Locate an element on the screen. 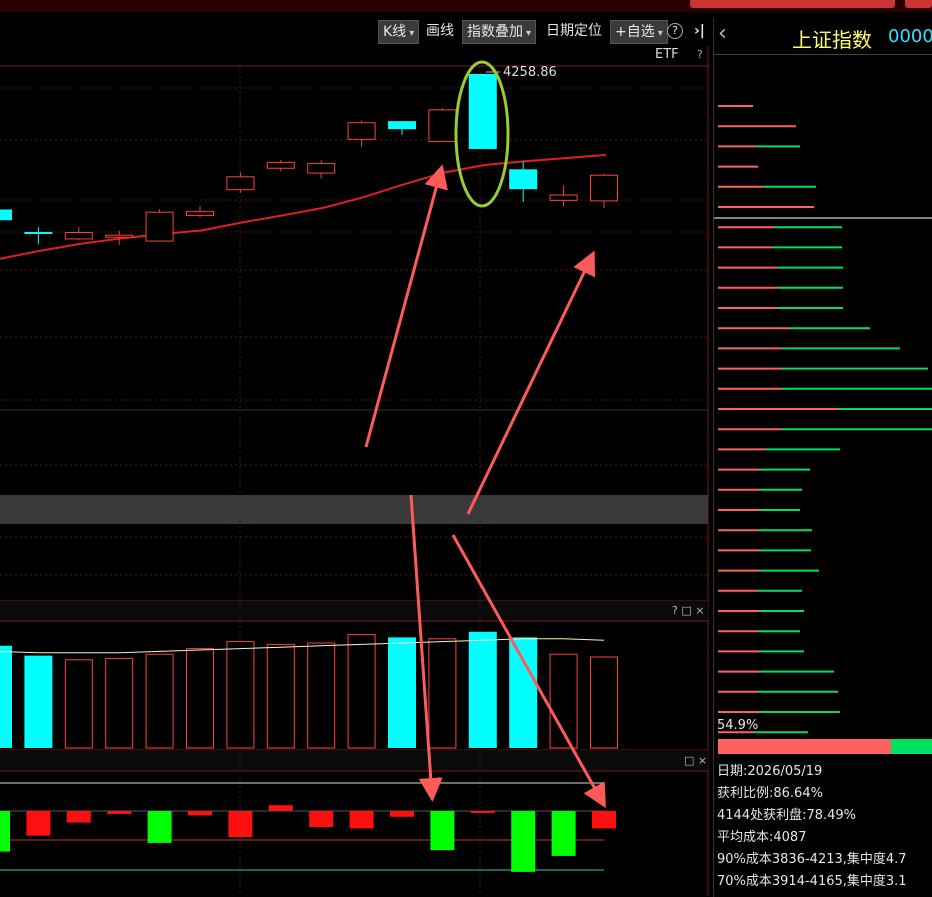 The height and width of the screenshot is (897, 932). volume-panel-controls: ? □ × is located at coordinates (688, 610).